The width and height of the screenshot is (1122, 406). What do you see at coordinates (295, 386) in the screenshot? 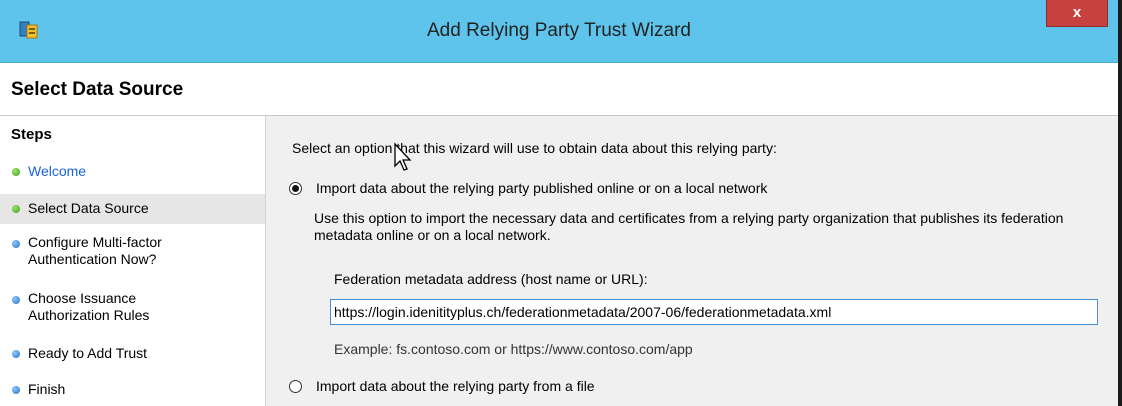
I see `radio-import-file` at bounding box center [295, 386].